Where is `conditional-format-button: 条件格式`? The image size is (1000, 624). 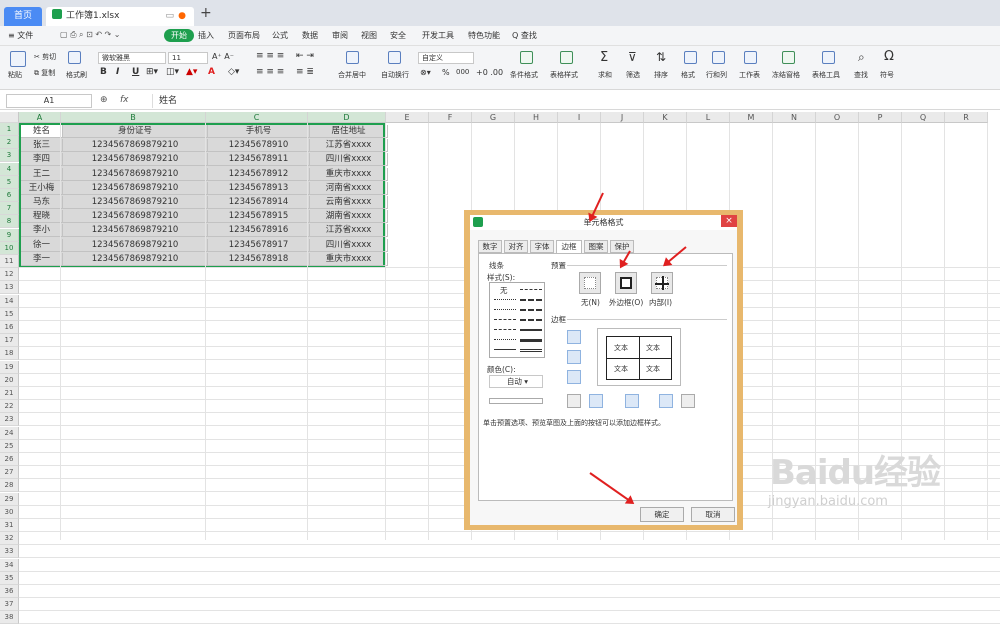 conditional-format-button: 条件格式 is located at coordinates (524, 75).